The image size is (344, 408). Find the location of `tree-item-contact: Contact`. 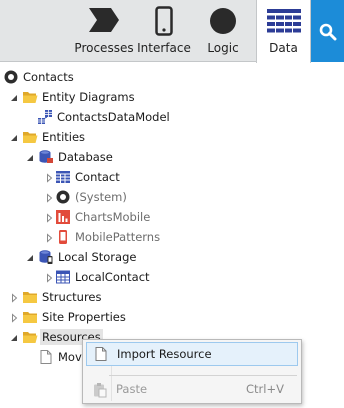

tree-item-contact: Contact is located at coordinates (82, 177).